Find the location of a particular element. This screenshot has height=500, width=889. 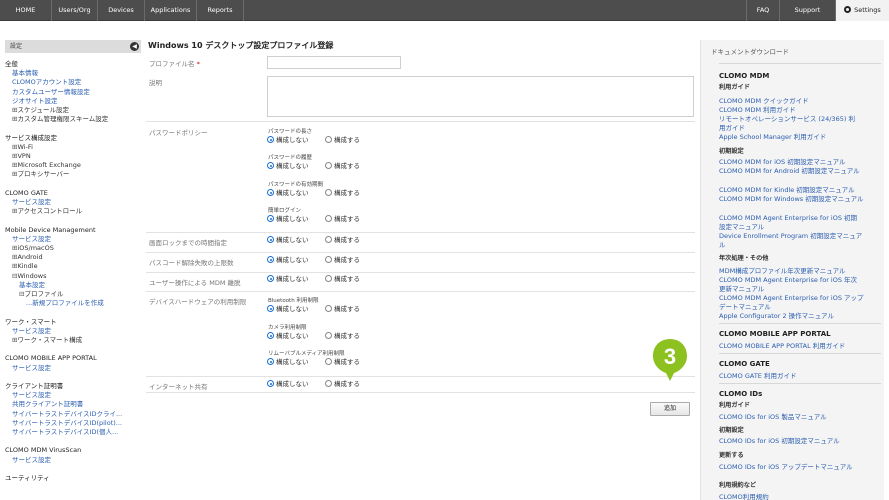

sidebar-item: 共用クライアント証明書 is located at coordinates (63, 404).